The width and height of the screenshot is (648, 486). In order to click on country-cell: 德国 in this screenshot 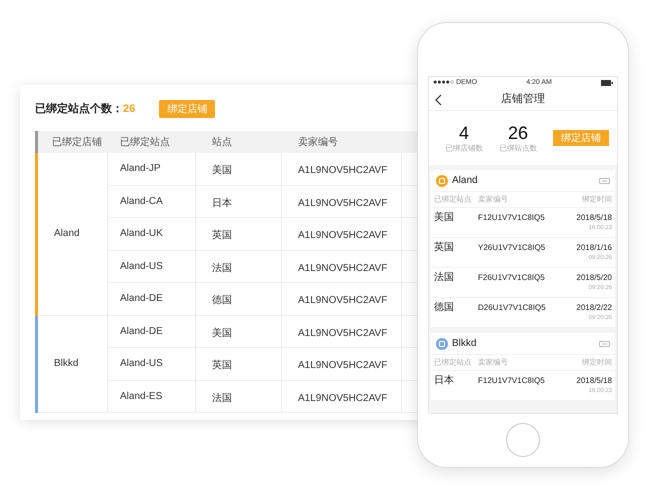, I will do `click(222, 300)`.